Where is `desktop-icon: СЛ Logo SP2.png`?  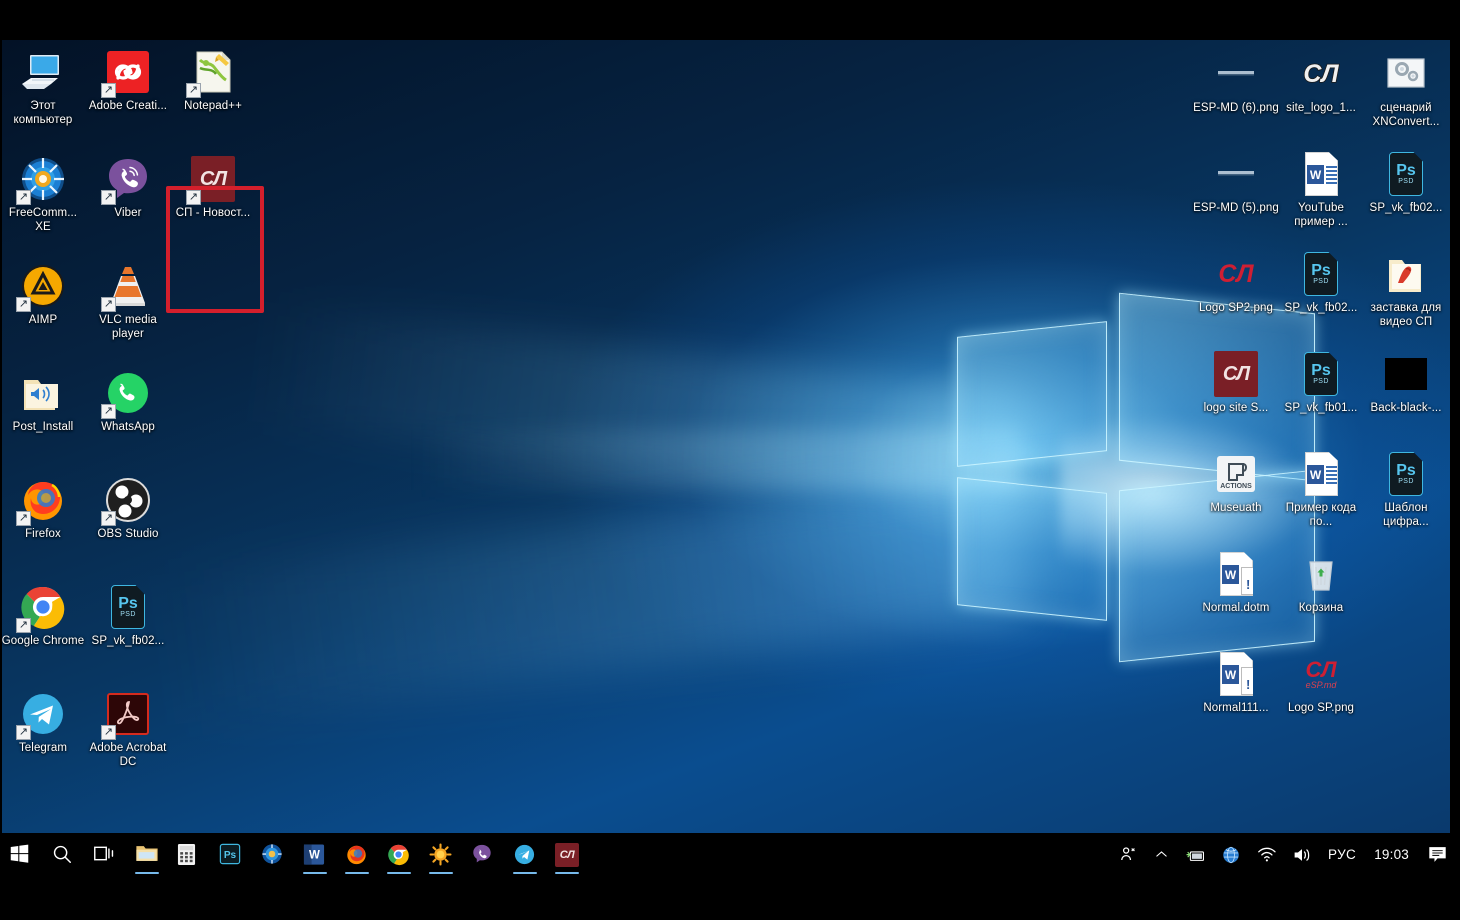 desktop-icon: СЛ Logo SP2.png is located at coordinates (1236, 283).